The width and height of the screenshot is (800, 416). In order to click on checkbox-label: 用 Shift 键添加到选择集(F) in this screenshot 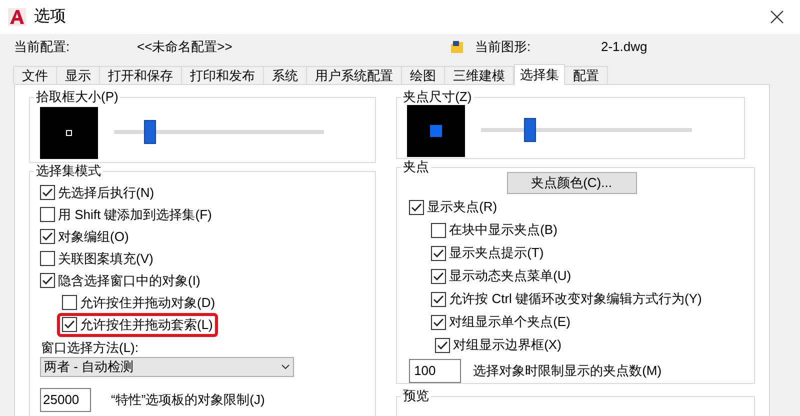, I will do `click(135, 215)`.